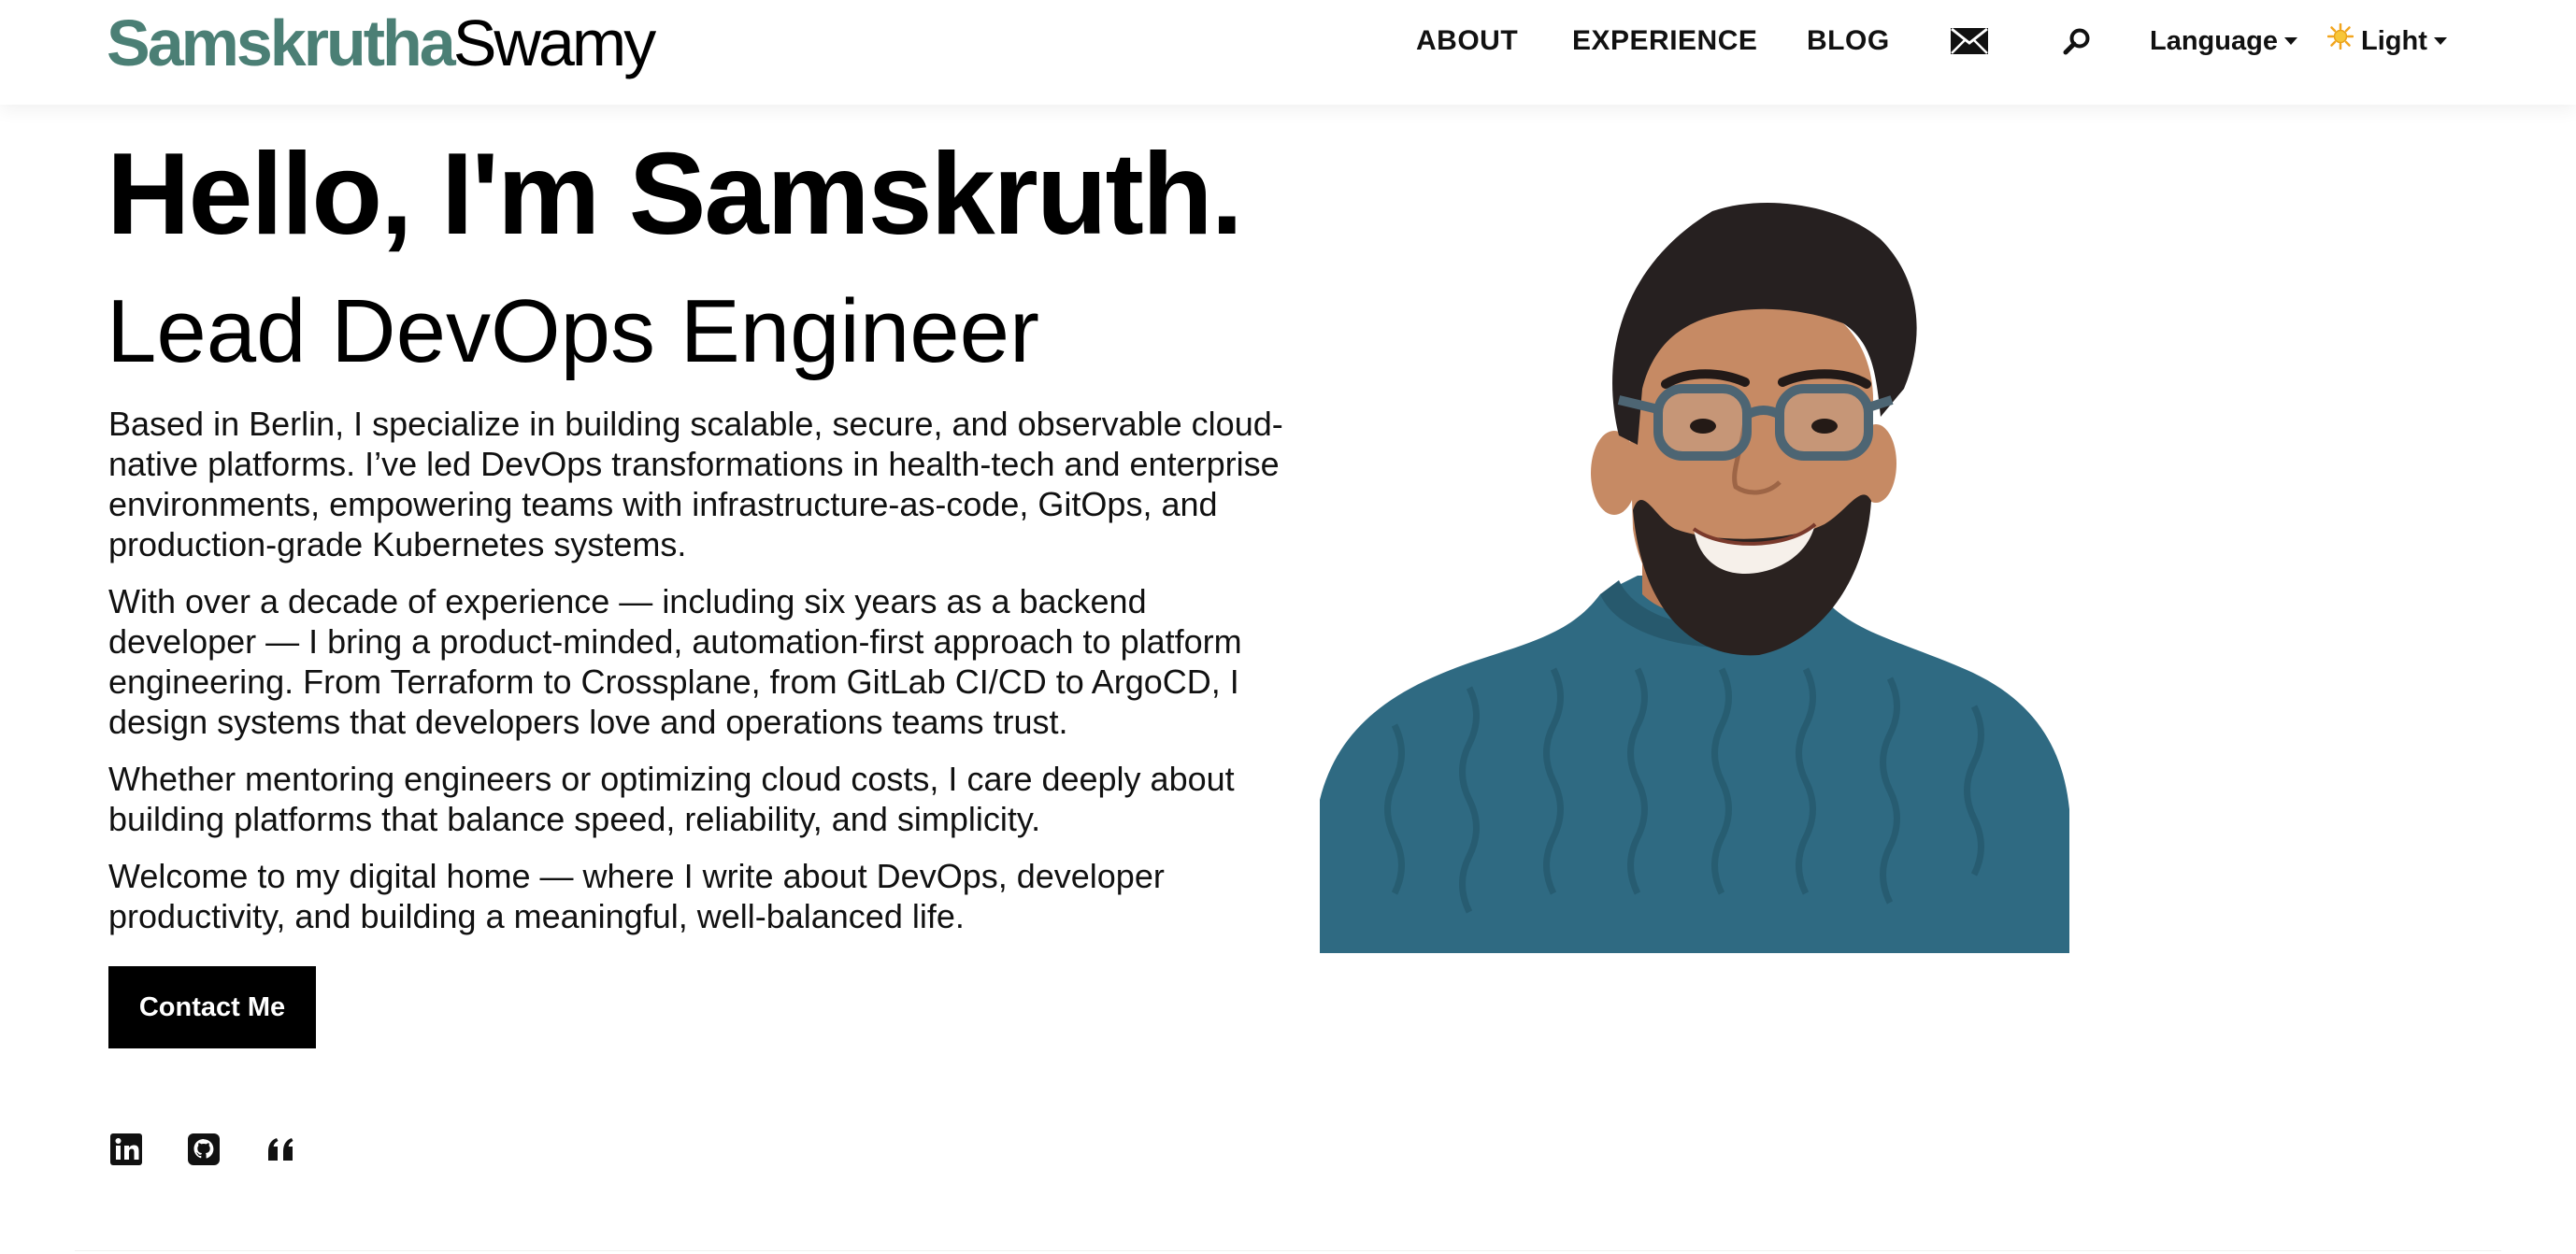 The height and width of the screenshot is (1254, 2576). I want to click on site-logo: SamskruthaSwamy, so click(381, 43).